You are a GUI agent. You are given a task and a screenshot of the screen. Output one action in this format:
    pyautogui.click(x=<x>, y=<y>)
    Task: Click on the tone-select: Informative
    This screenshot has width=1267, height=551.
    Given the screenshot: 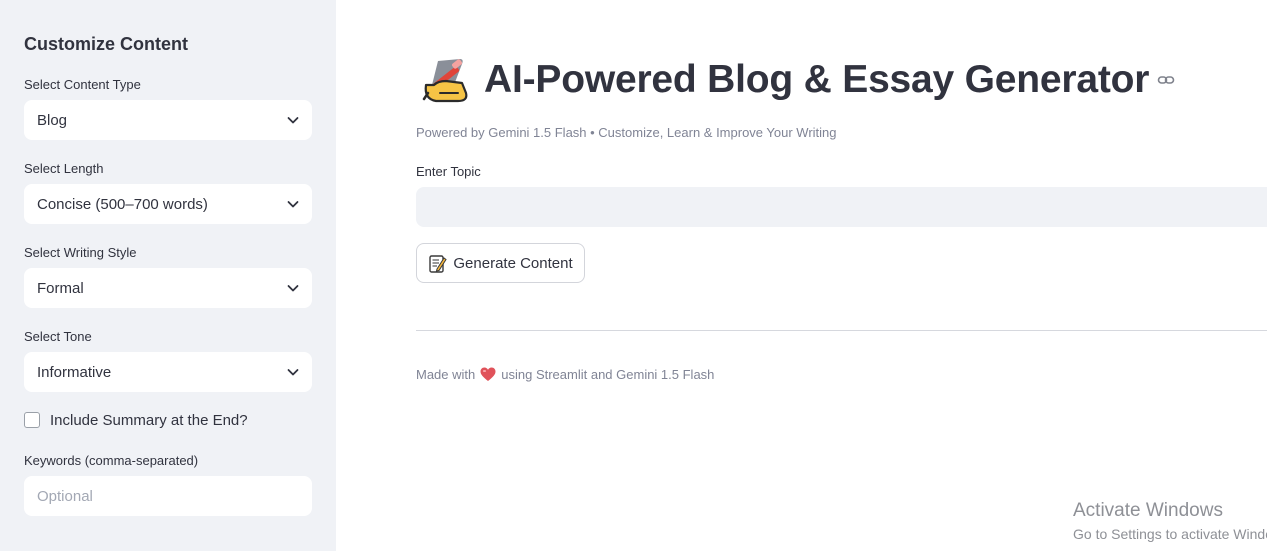 What is the action you would take?
    pyautogui.click(x=168, y=372)
    